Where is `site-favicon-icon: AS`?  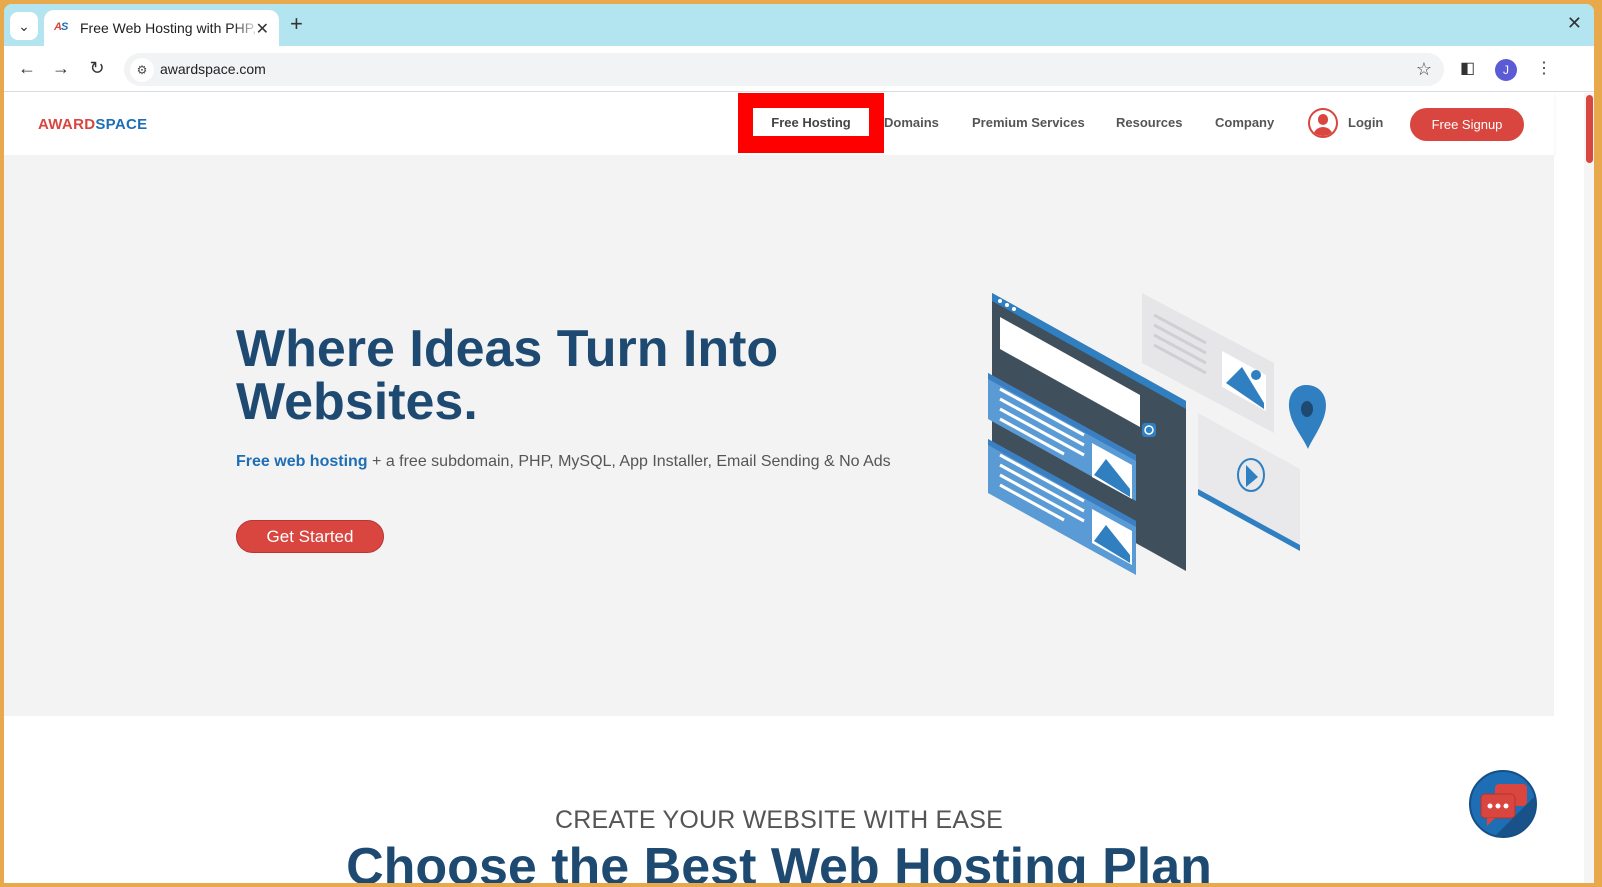 site-favicon-icon: AS is located at coordinates (61, 27).